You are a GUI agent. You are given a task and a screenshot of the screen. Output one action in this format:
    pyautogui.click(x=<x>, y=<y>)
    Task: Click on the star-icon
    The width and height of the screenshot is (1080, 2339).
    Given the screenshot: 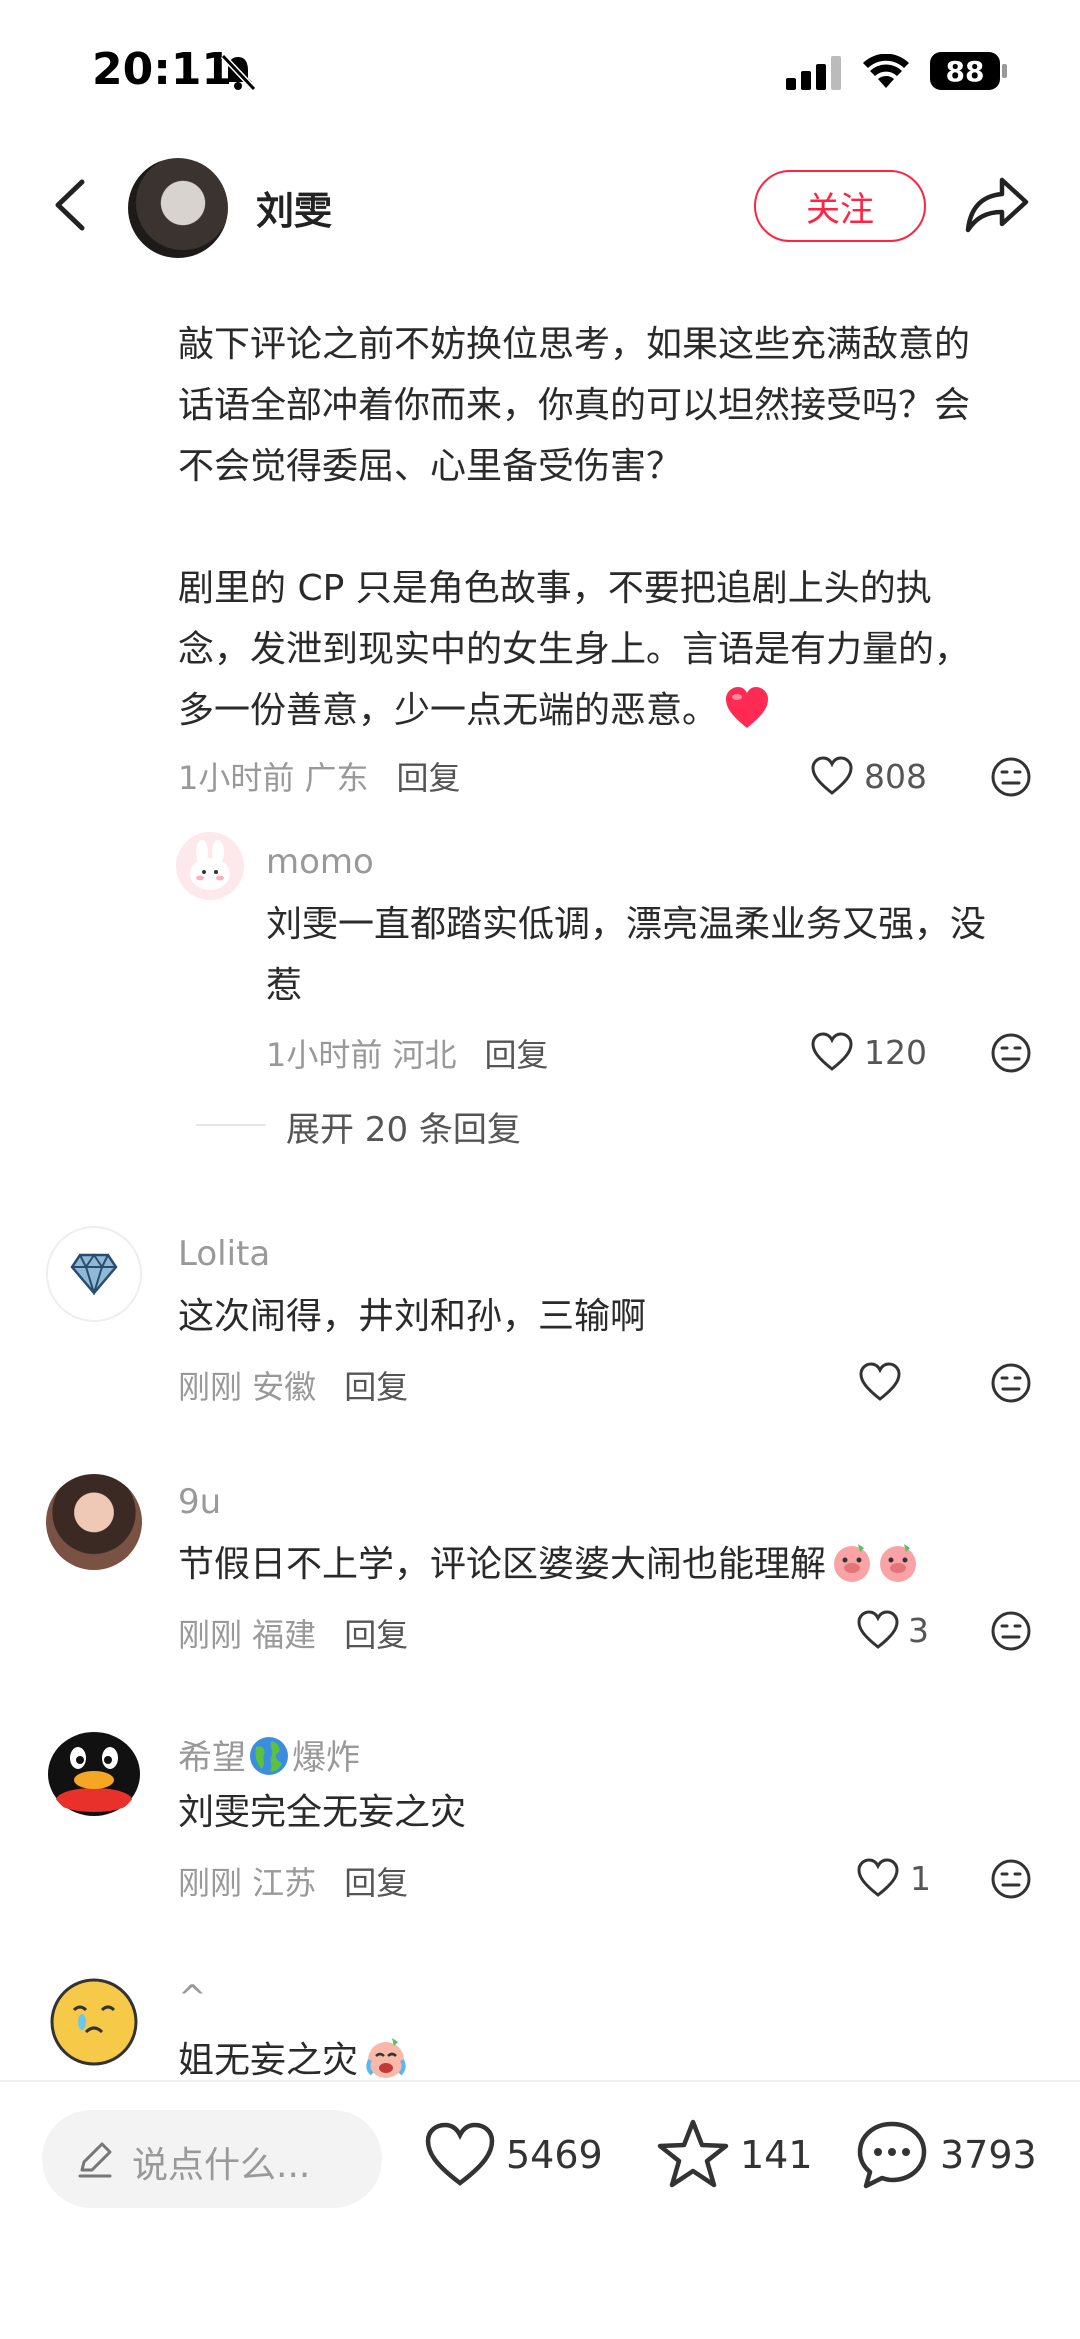 What is the action you would take?
    pyautogui.click(x=693, y=2154)
    